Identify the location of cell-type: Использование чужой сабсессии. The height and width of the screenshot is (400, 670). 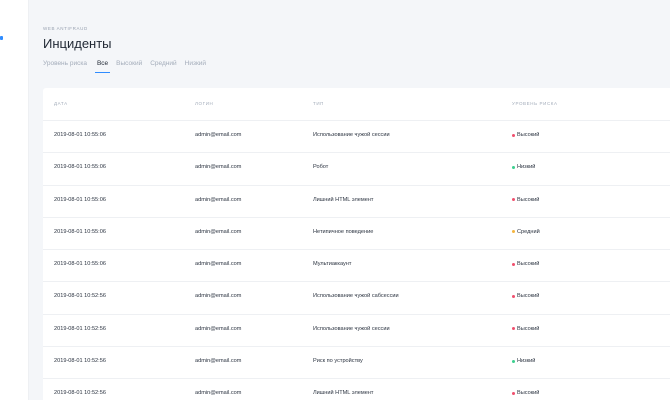
(356, 296).